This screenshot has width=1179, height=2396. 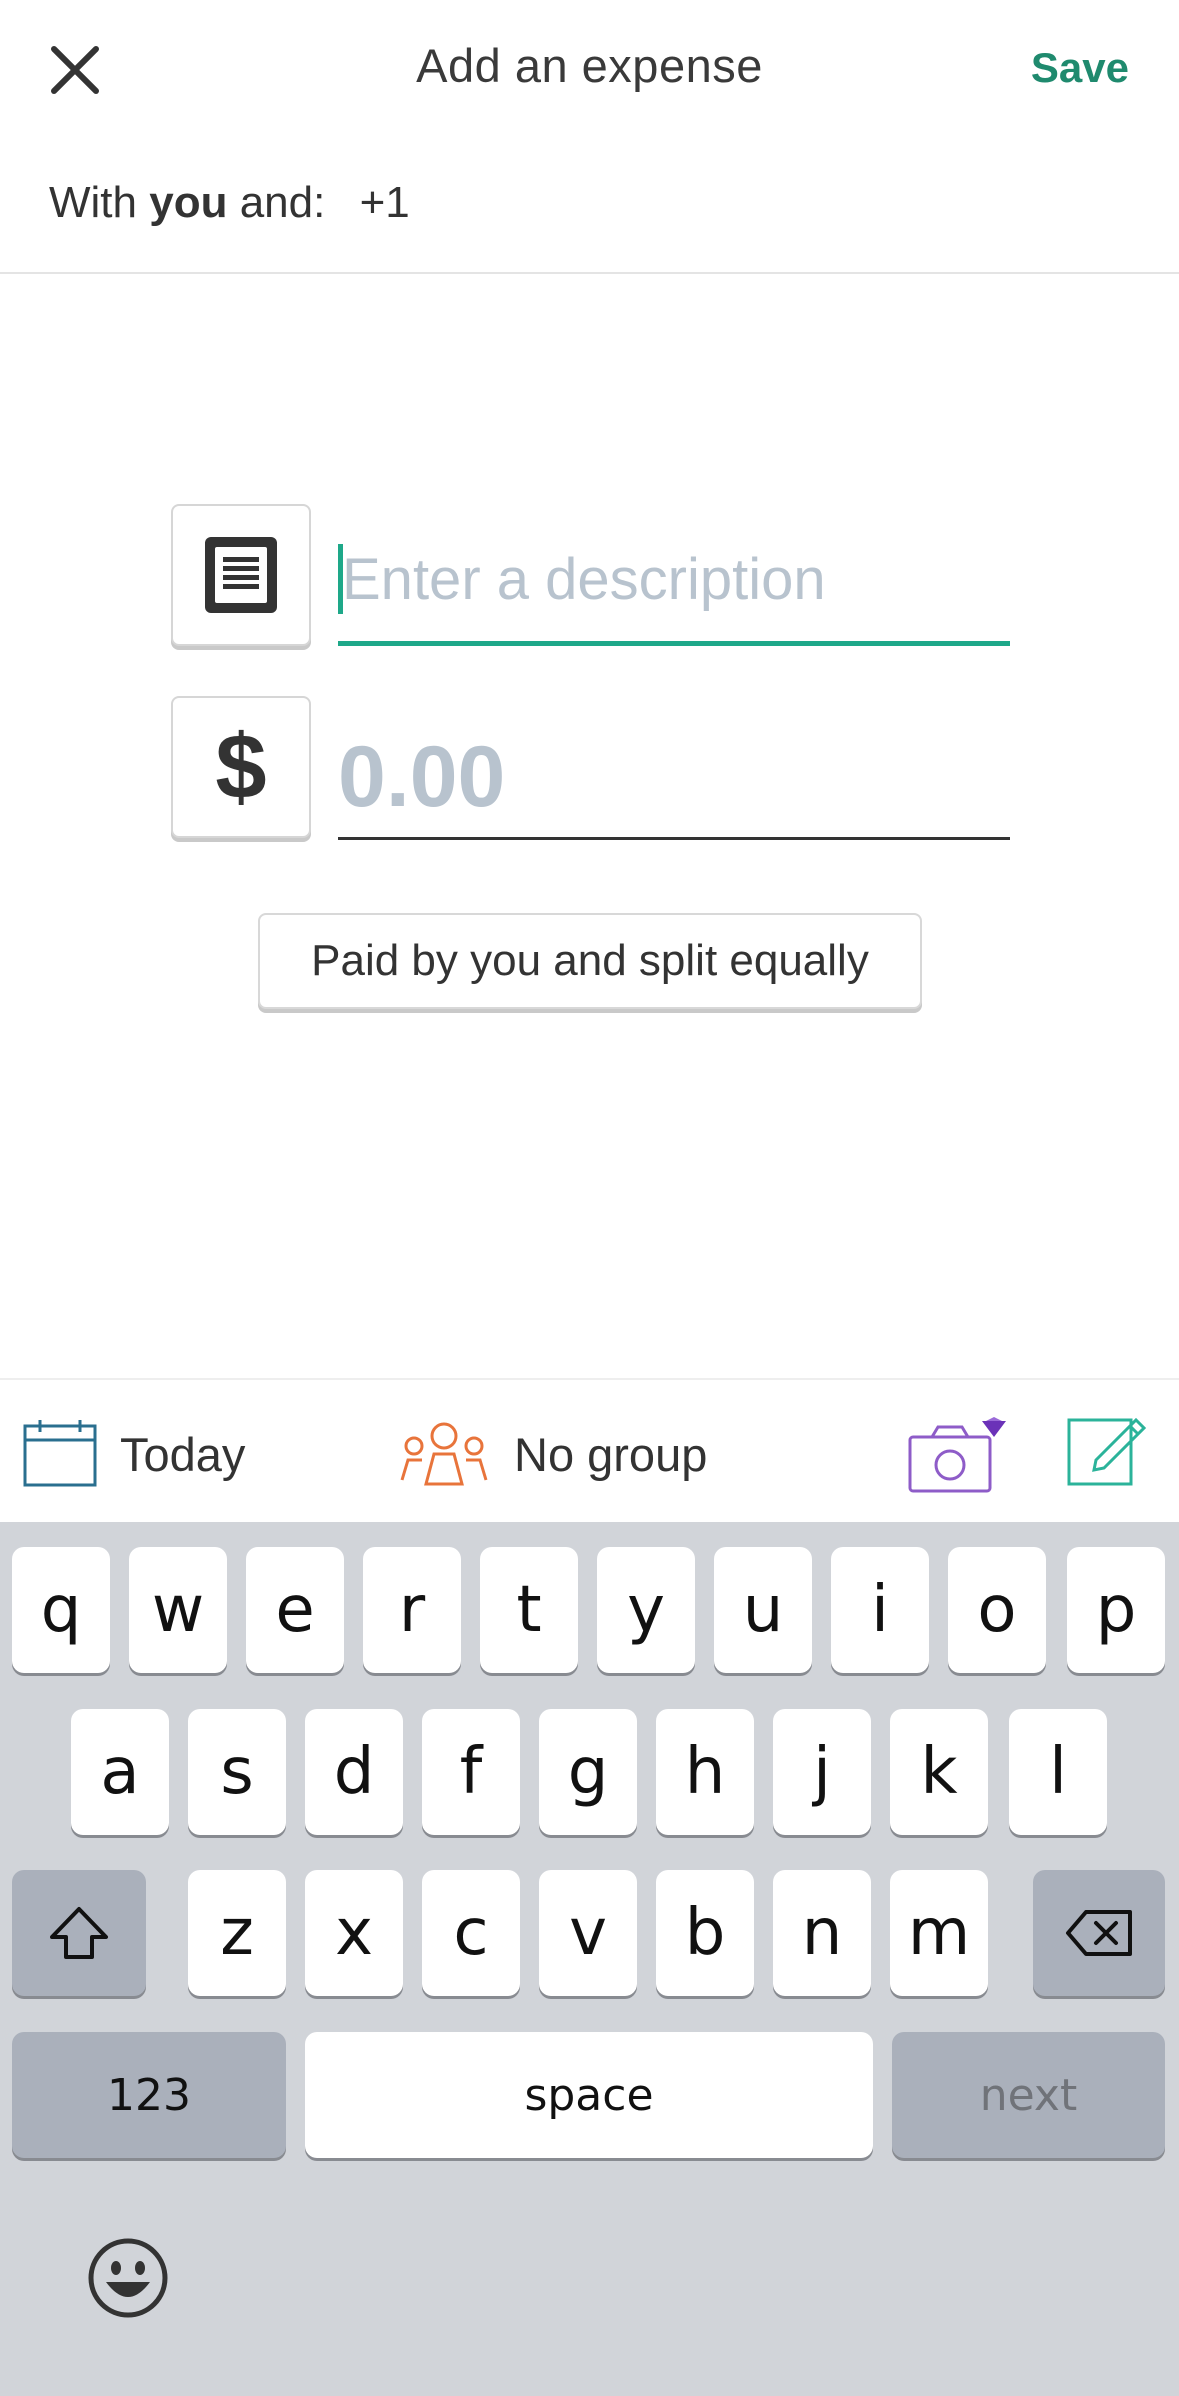 I want to click on key-q: q, so click(x=61, y=1610).